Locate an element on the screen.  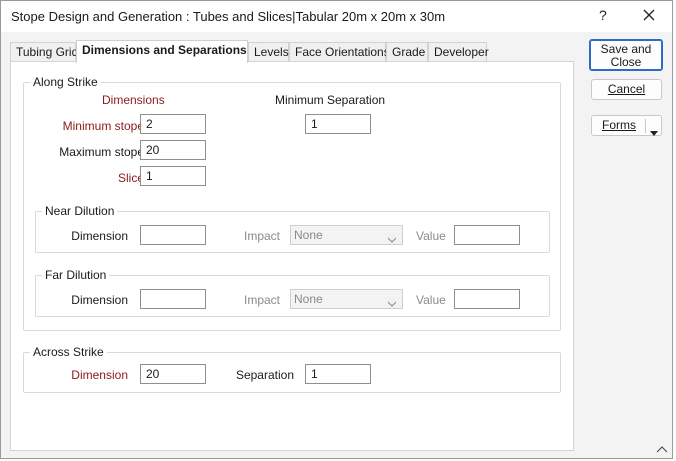
far-dilution-impact-select: None is located at coordinates (346, 299).